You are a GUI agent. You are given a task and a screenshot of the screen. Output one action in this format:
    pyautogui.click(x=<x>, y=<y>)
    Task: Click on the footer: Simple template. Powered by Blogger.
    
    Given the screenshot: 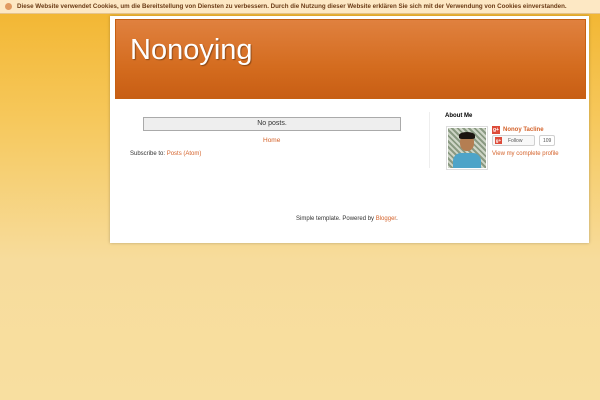 What is the action you would take?
    pyautogui.click(x=347, y=219)
    